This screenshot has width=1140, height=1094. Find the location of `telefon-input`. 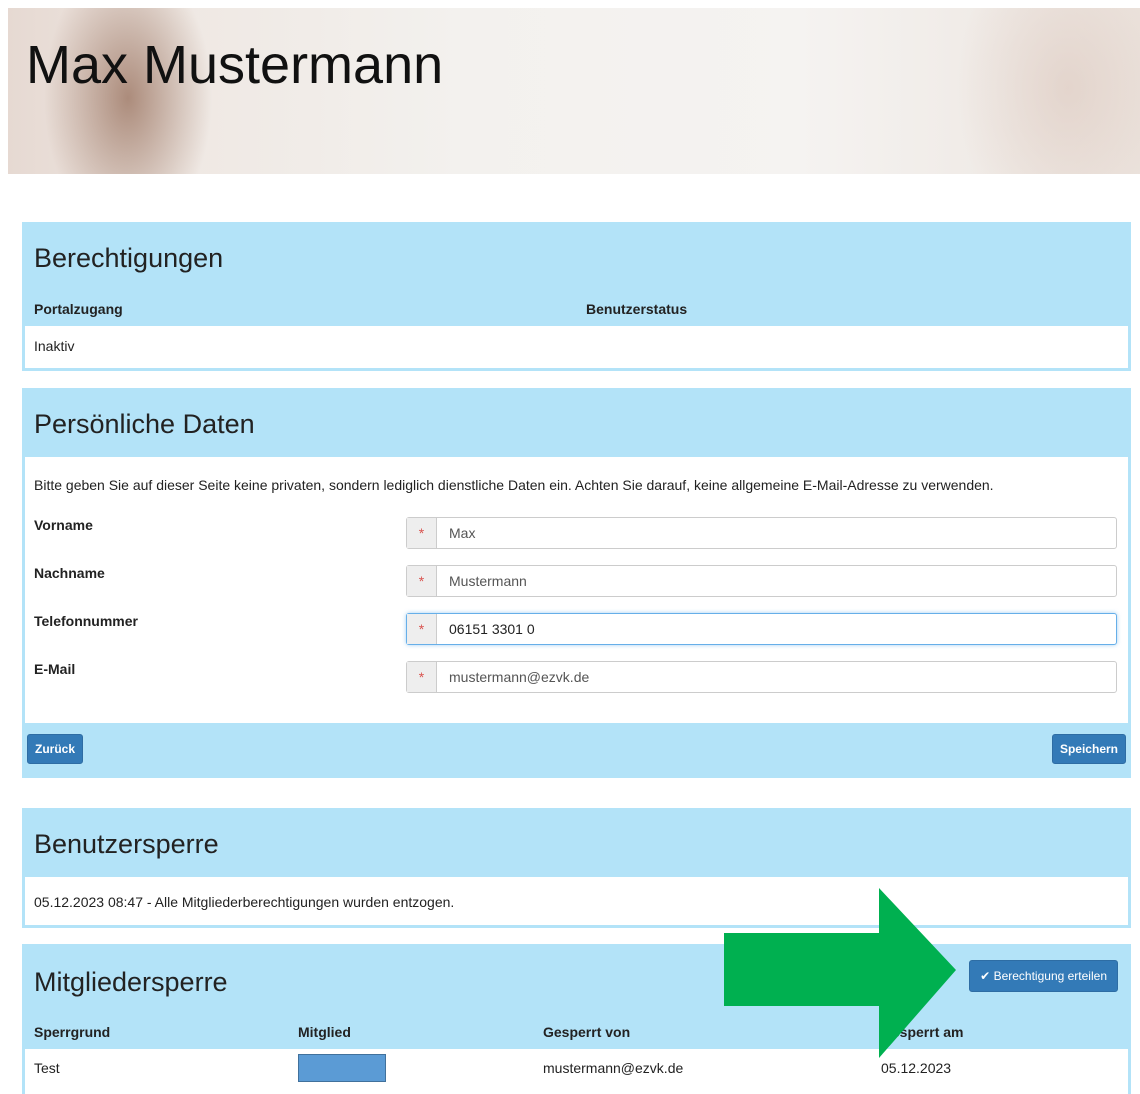

telefon-input is located at coordinates (776, 629).